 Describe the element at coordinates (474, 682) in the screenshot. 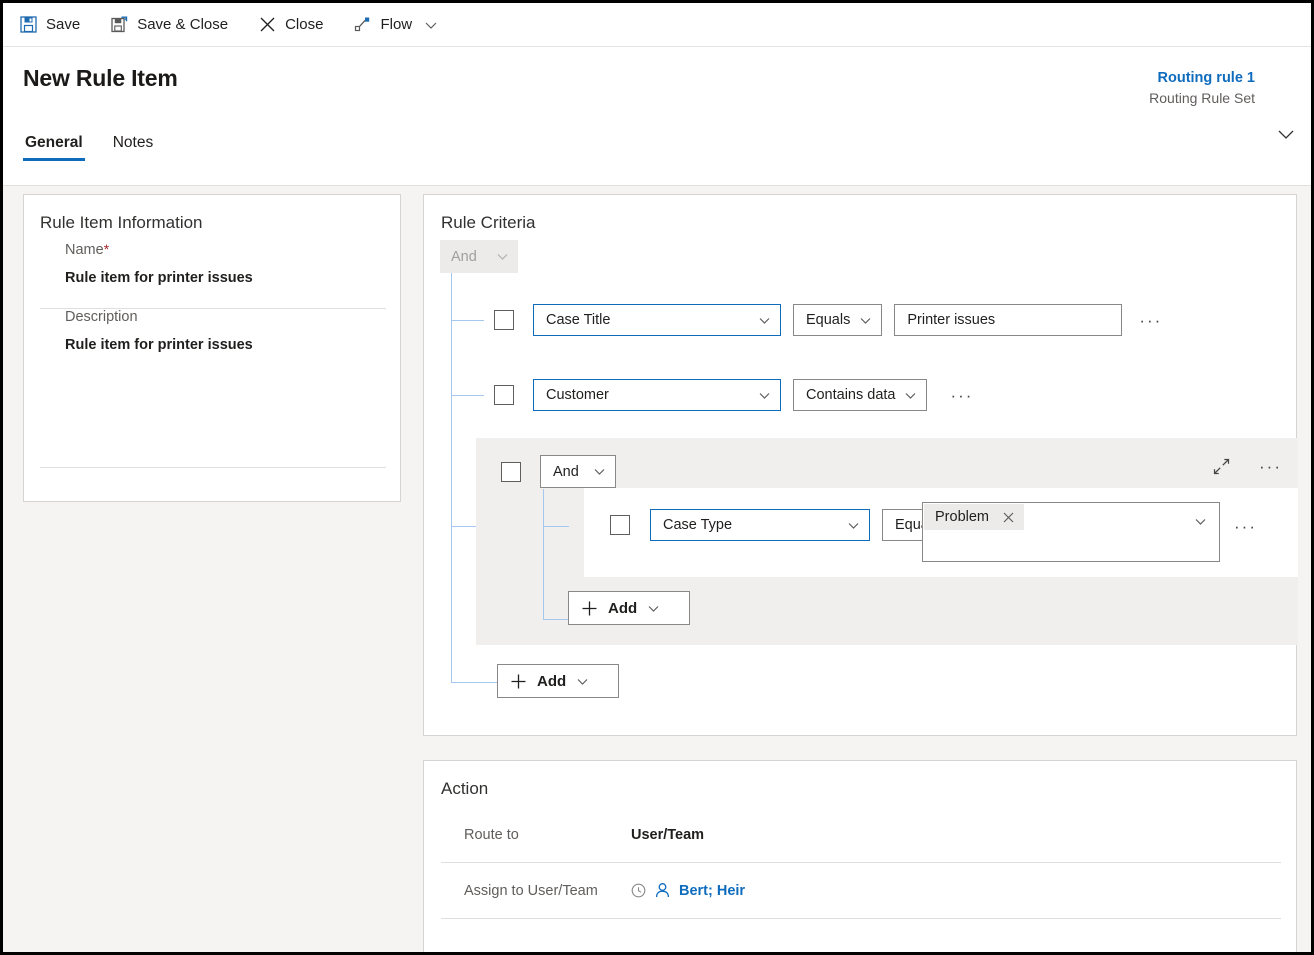

I see `tree-branch-add` at that location.